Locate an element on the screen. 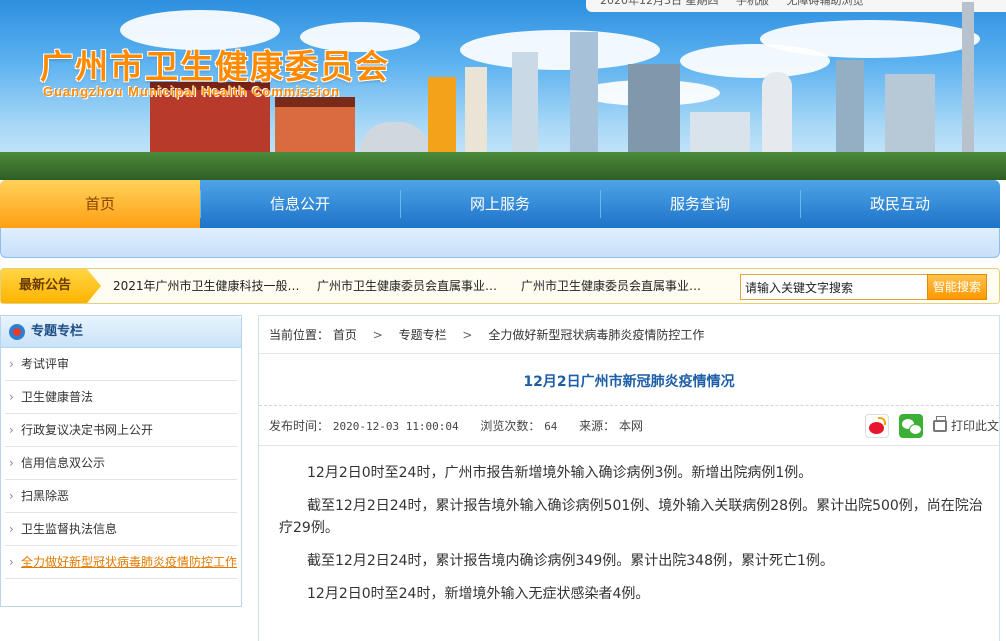  nav-service-query: 服务查询 is located at coordinates (700, 204).